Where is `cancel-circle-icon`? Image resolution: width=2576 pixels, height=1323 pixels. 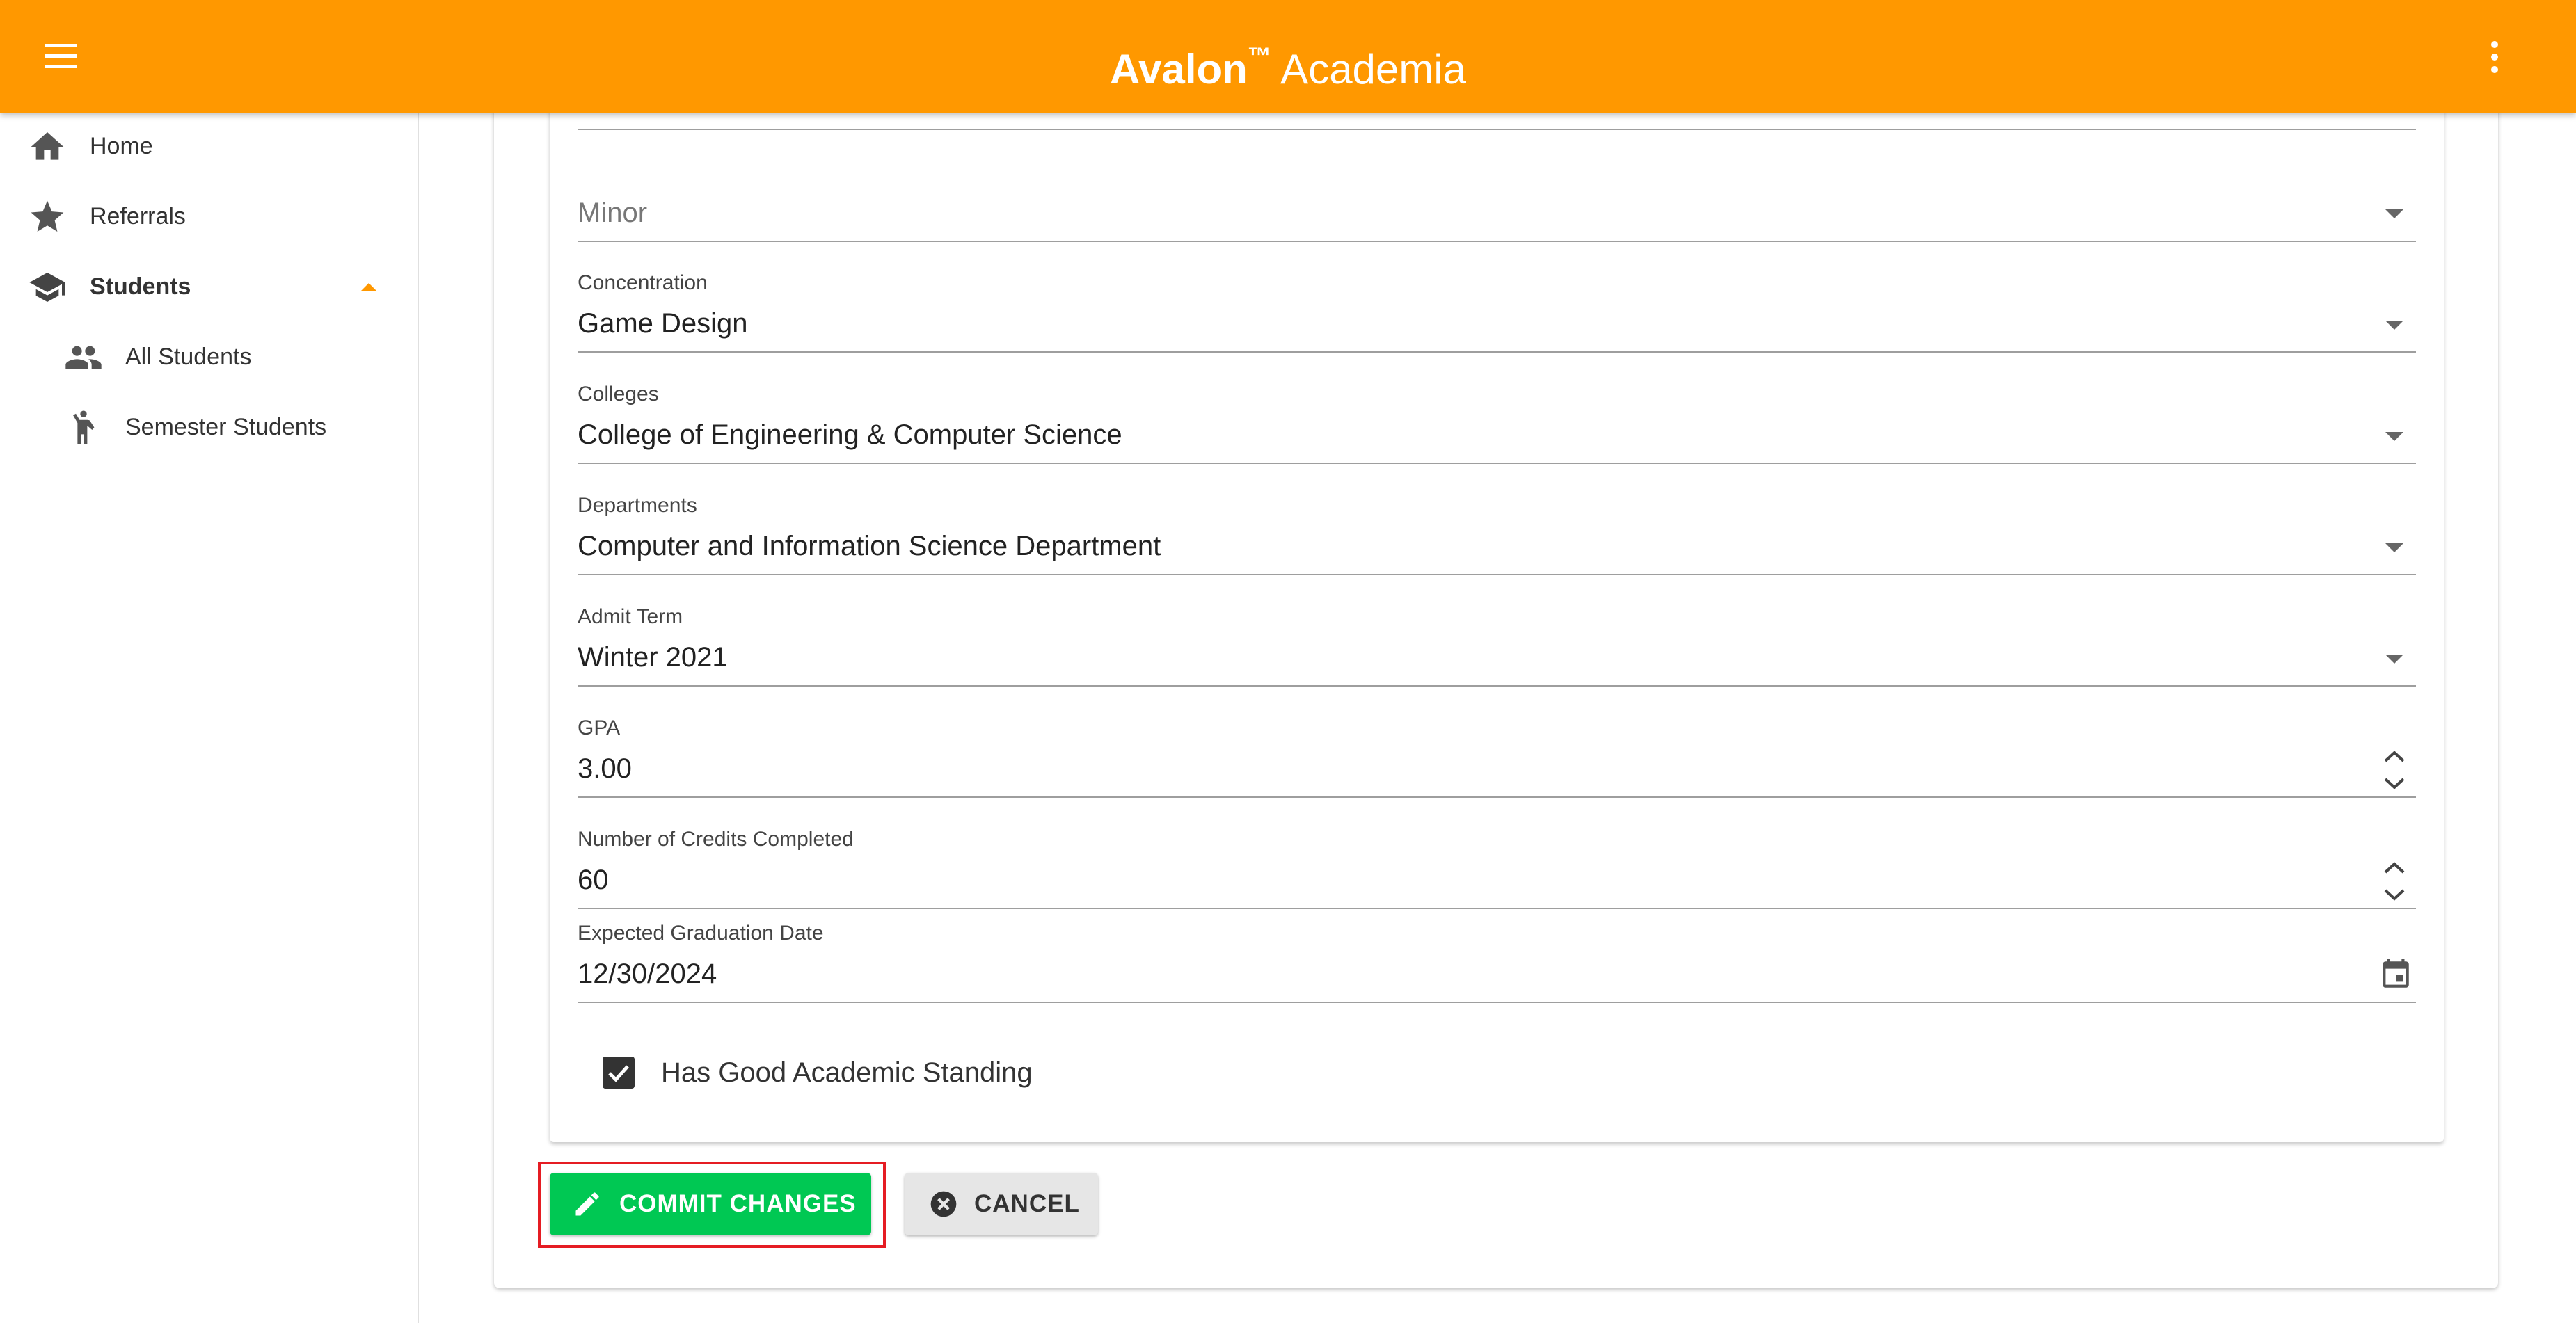 cancel-circle-icon is located at coordinates (943, 1204).